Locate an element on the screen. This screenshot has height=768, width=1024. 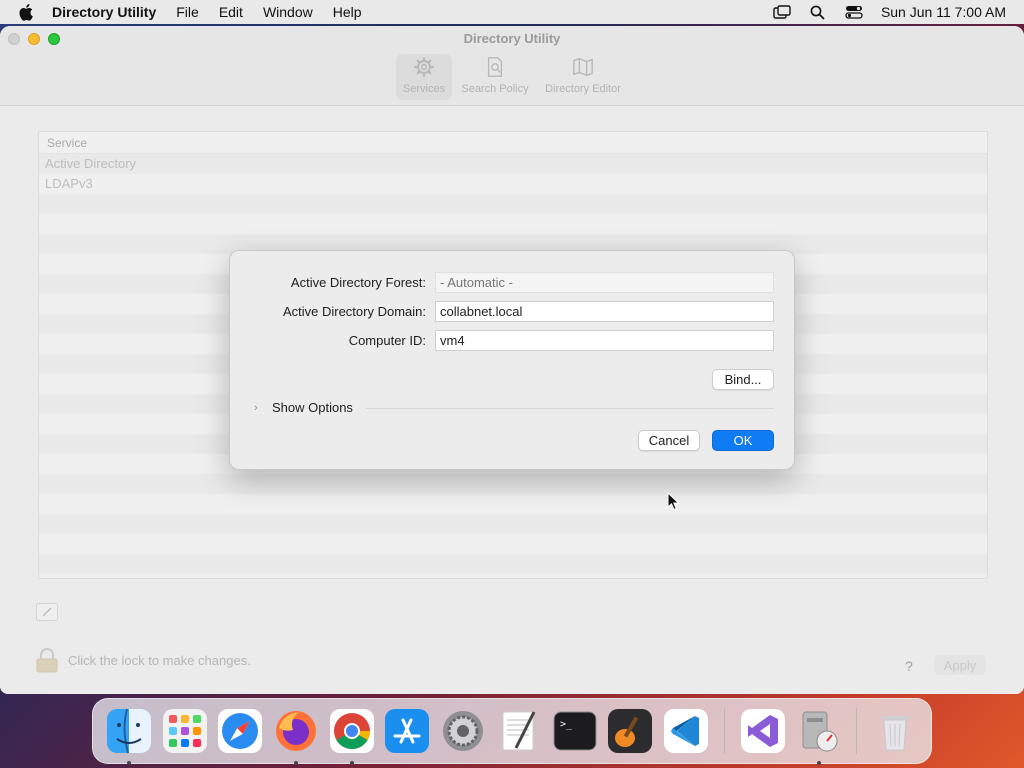
show-options-disclosure: › Show Options is located at coordinates (303, 407).